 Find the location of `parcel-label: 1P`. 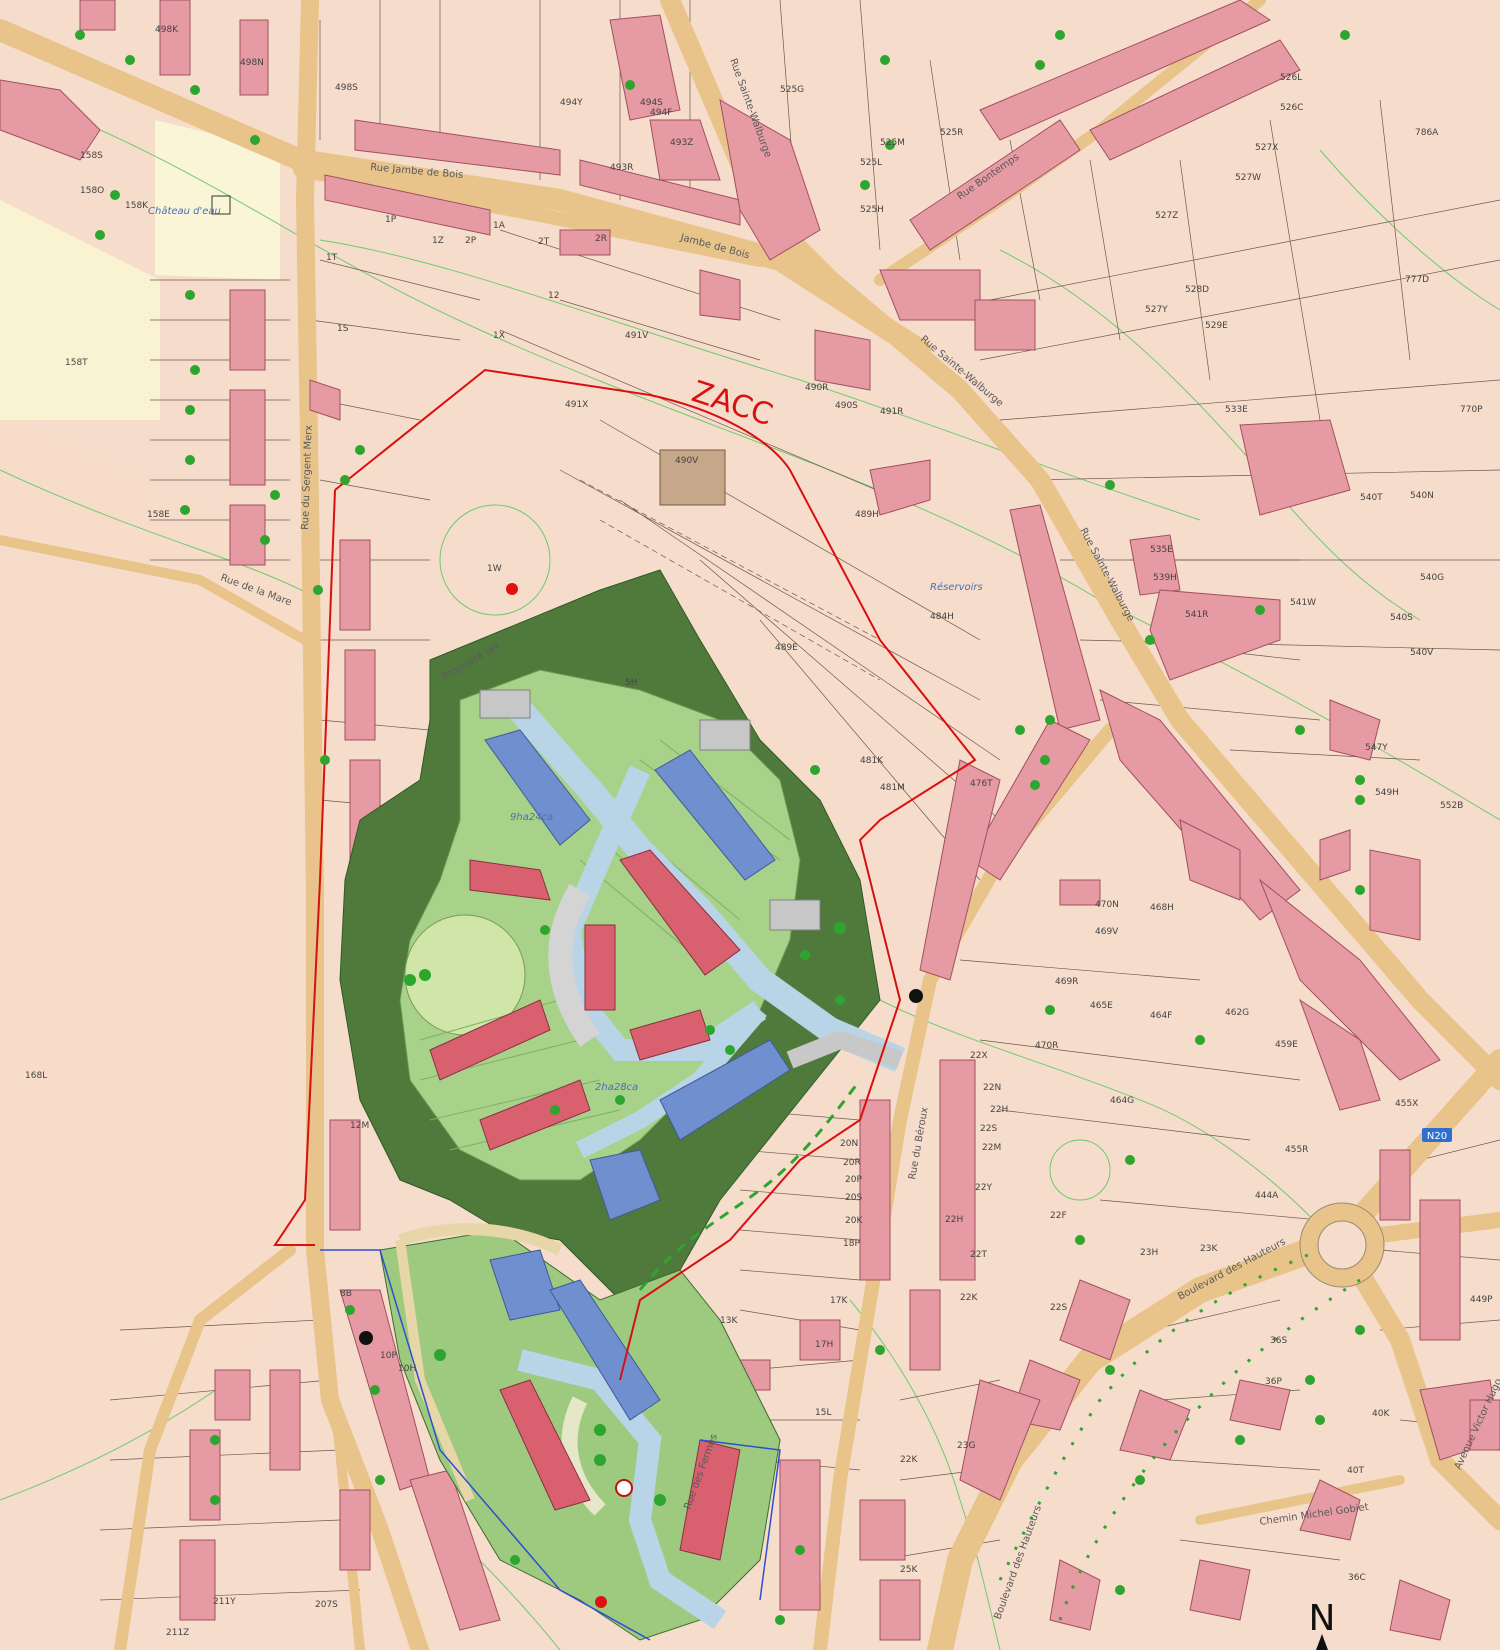

parcel-label: 1P is located at coordinates (391, 220).